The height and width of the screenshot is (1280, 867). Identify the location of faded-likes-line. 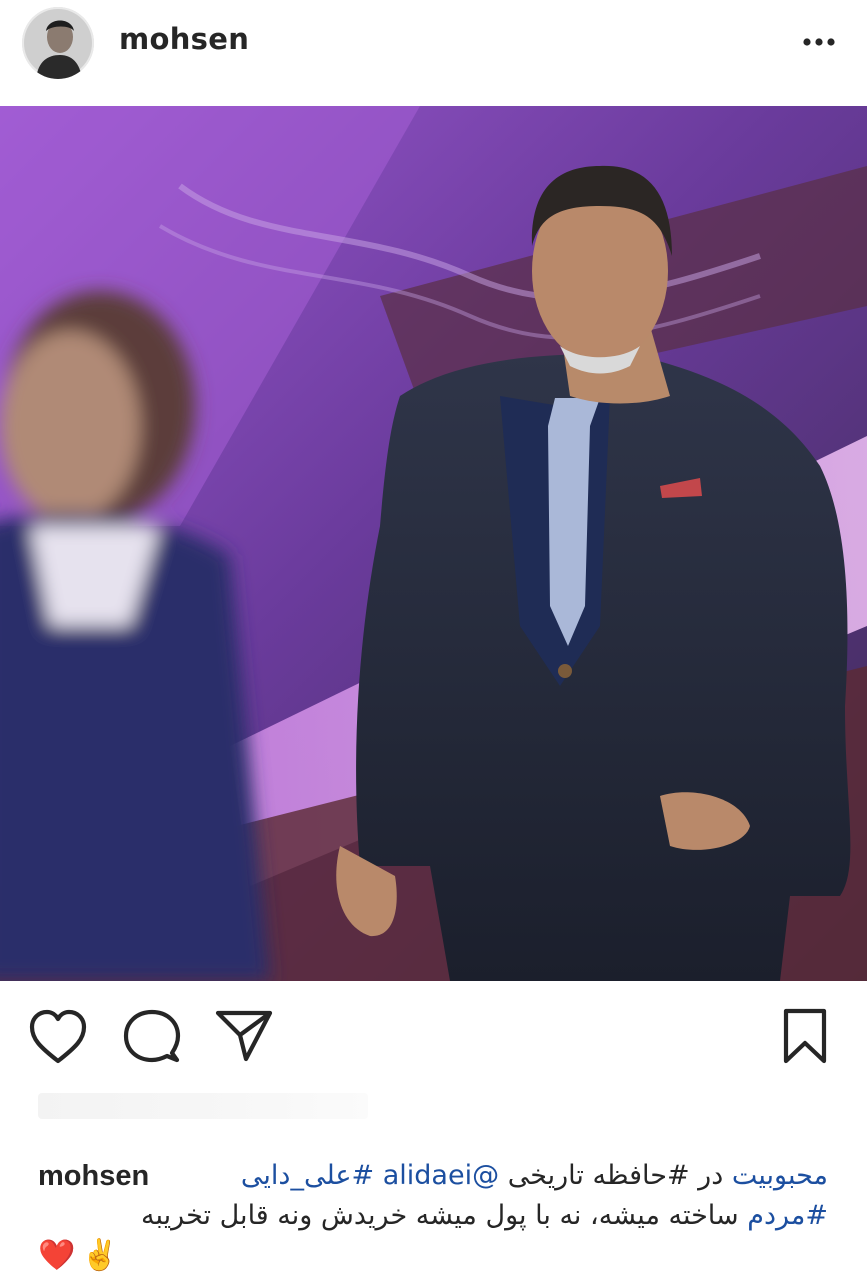
(203, 1106).